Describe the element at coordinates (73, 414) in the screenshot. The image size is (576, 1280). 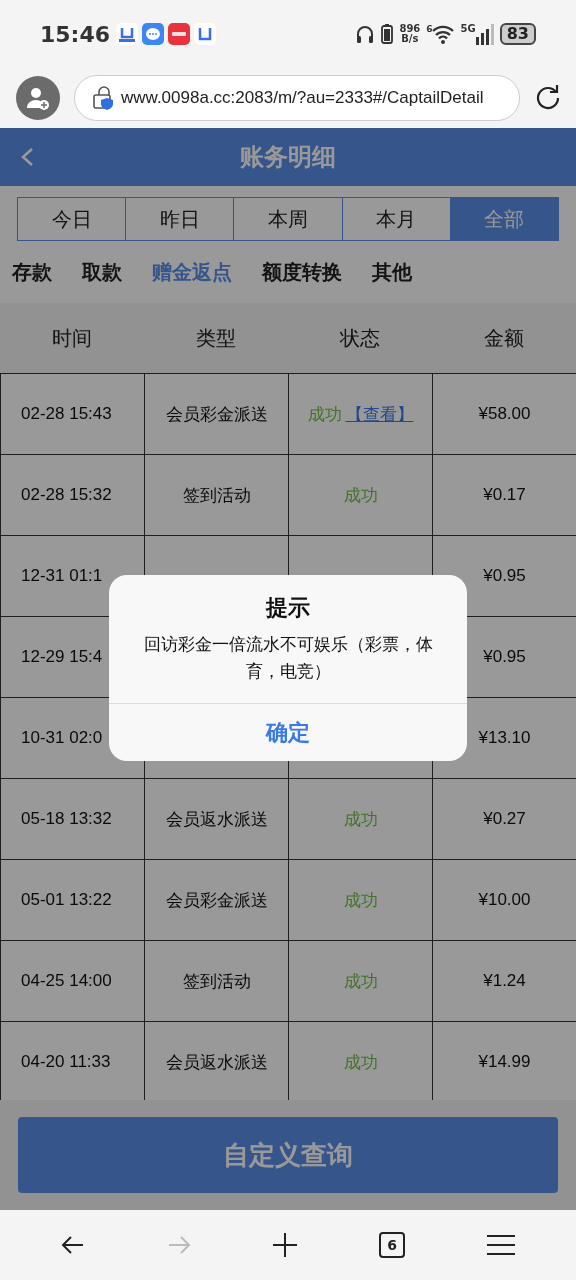
I see `time-cell: 02-28 15:43` at that location.